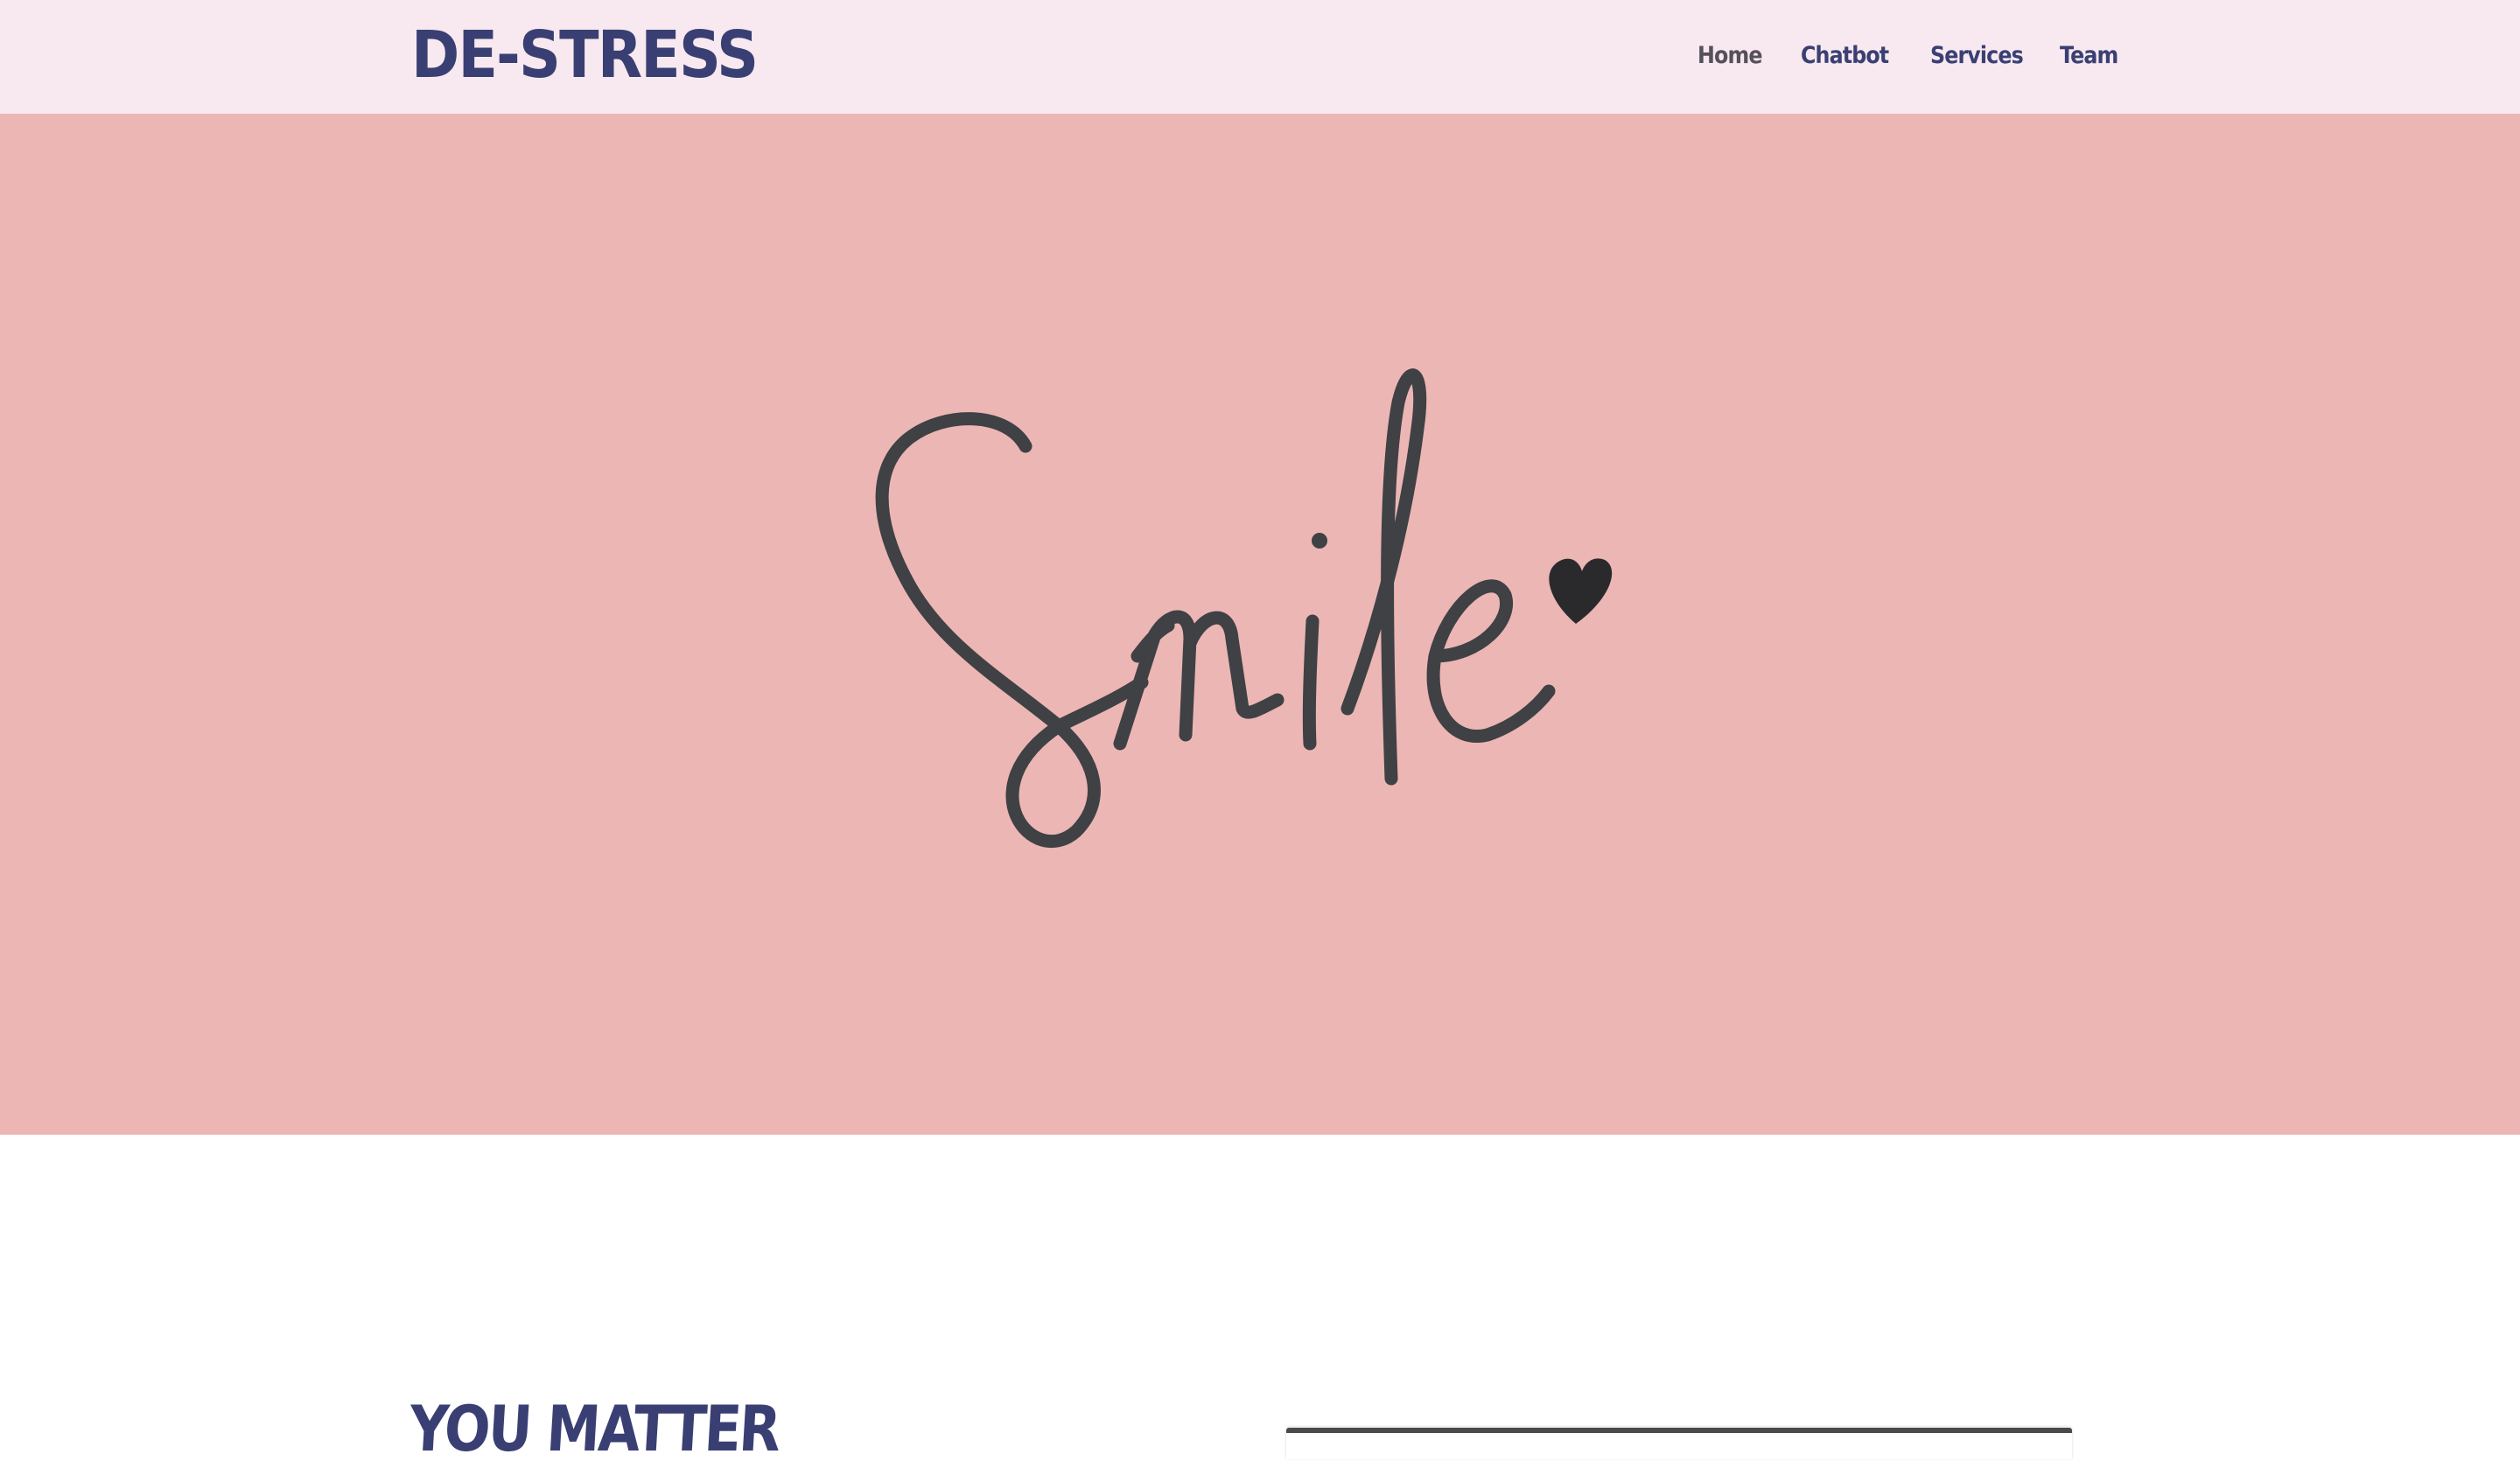 The height and width of the screenshot is (1468, 2520). I want to click on media-frame, so click(1679, 1443).